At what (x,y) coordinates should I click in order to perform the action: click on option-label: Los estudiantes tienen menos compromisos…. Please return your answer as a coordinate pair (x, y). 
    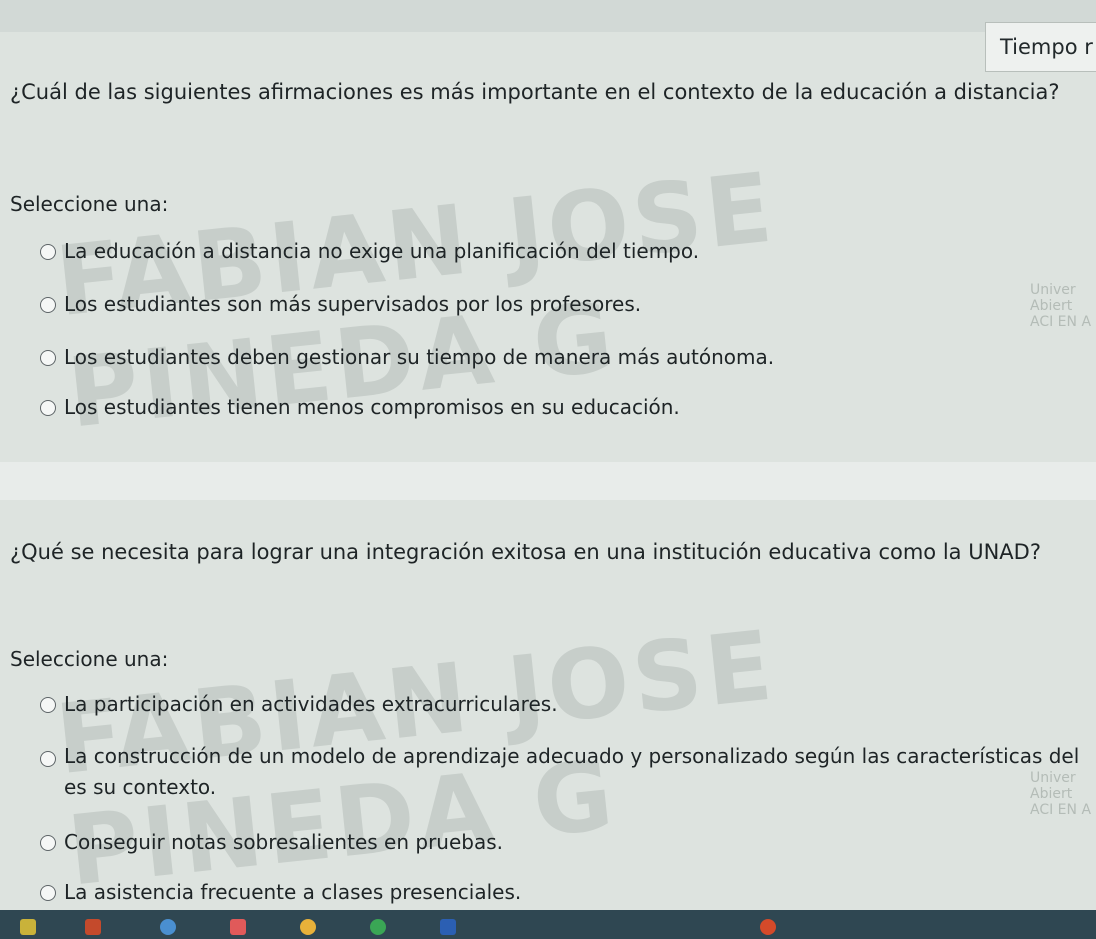
    Looking at the image, I should click on (372, 407).